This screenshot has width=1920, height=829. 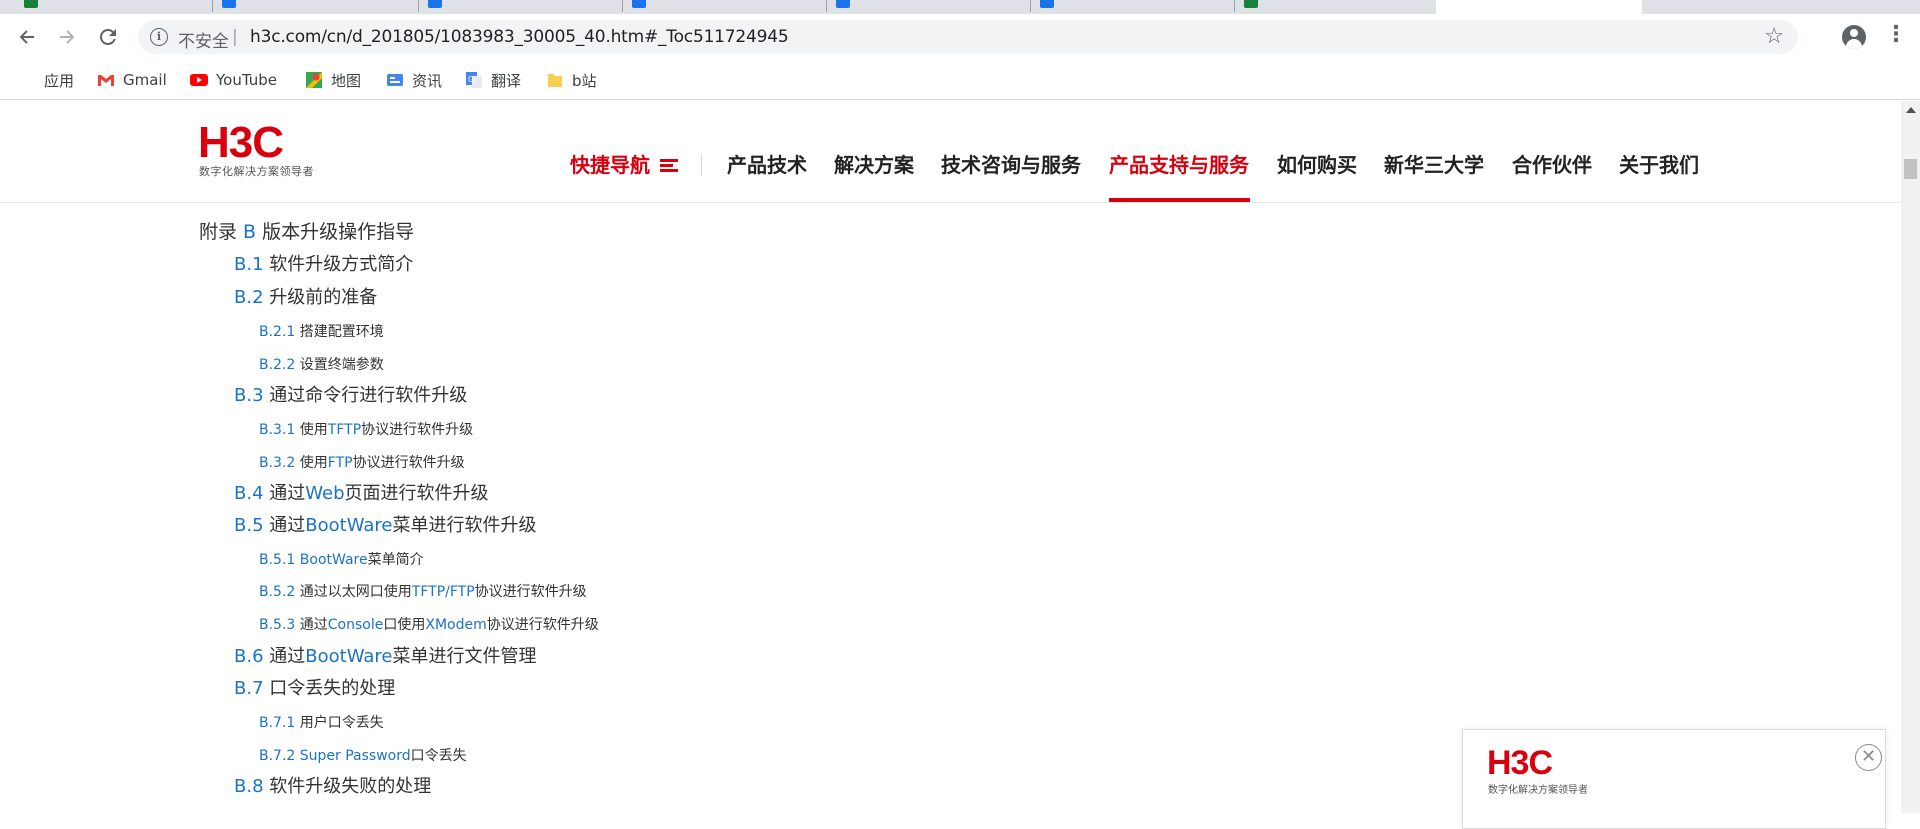 I want to click on bookmark-folder-b: b站, so click(x=571, y=80).